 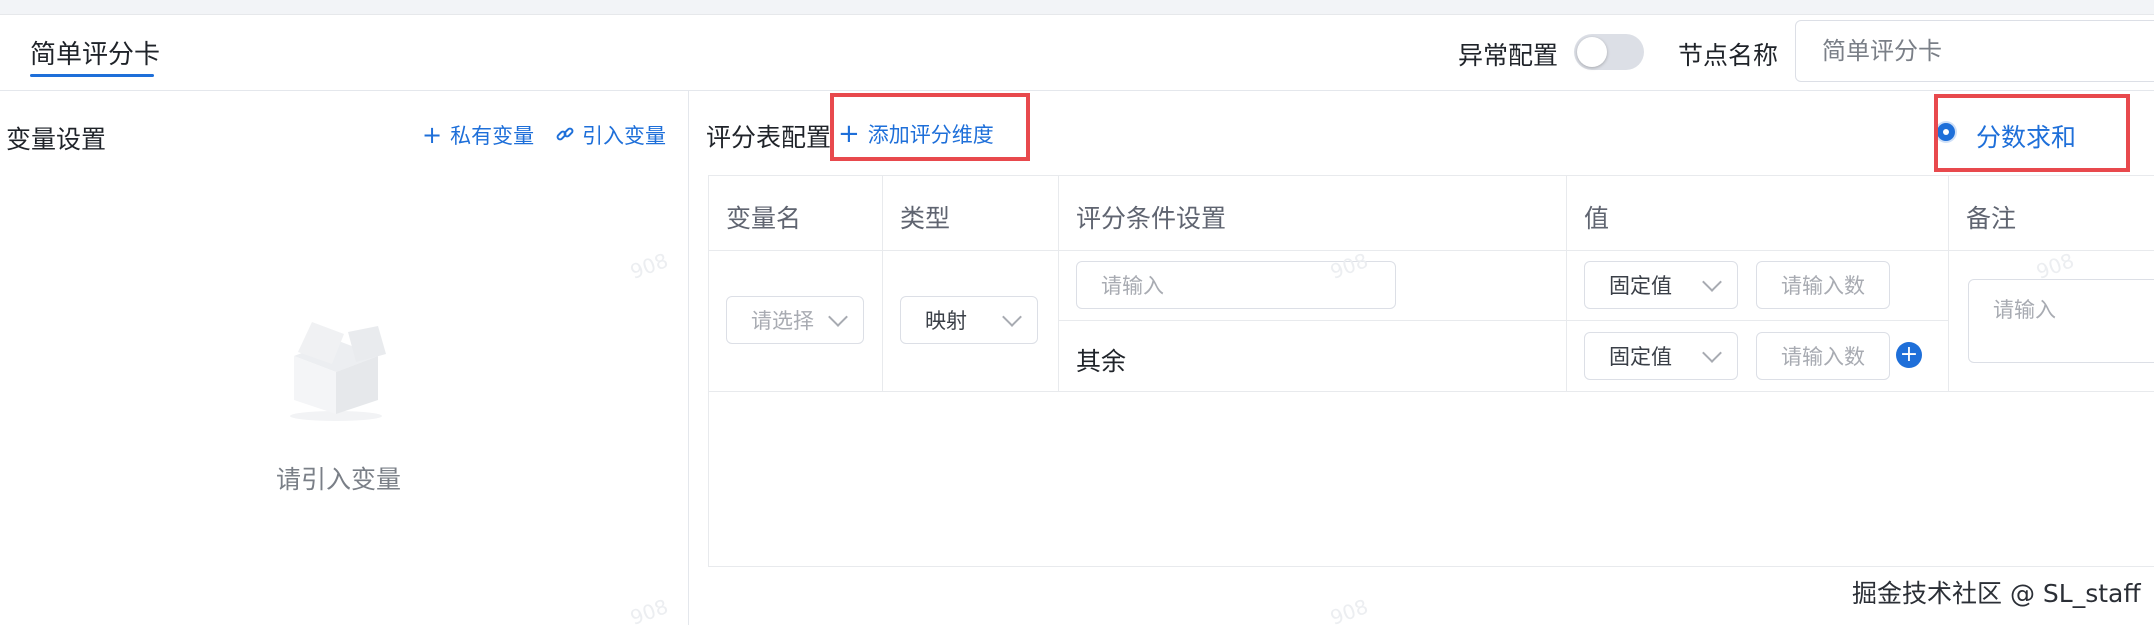 What do you see at coordinates (946, 321) in the screenshot?
I see `type-select-value: 映射` at bounding box center [946, 321].